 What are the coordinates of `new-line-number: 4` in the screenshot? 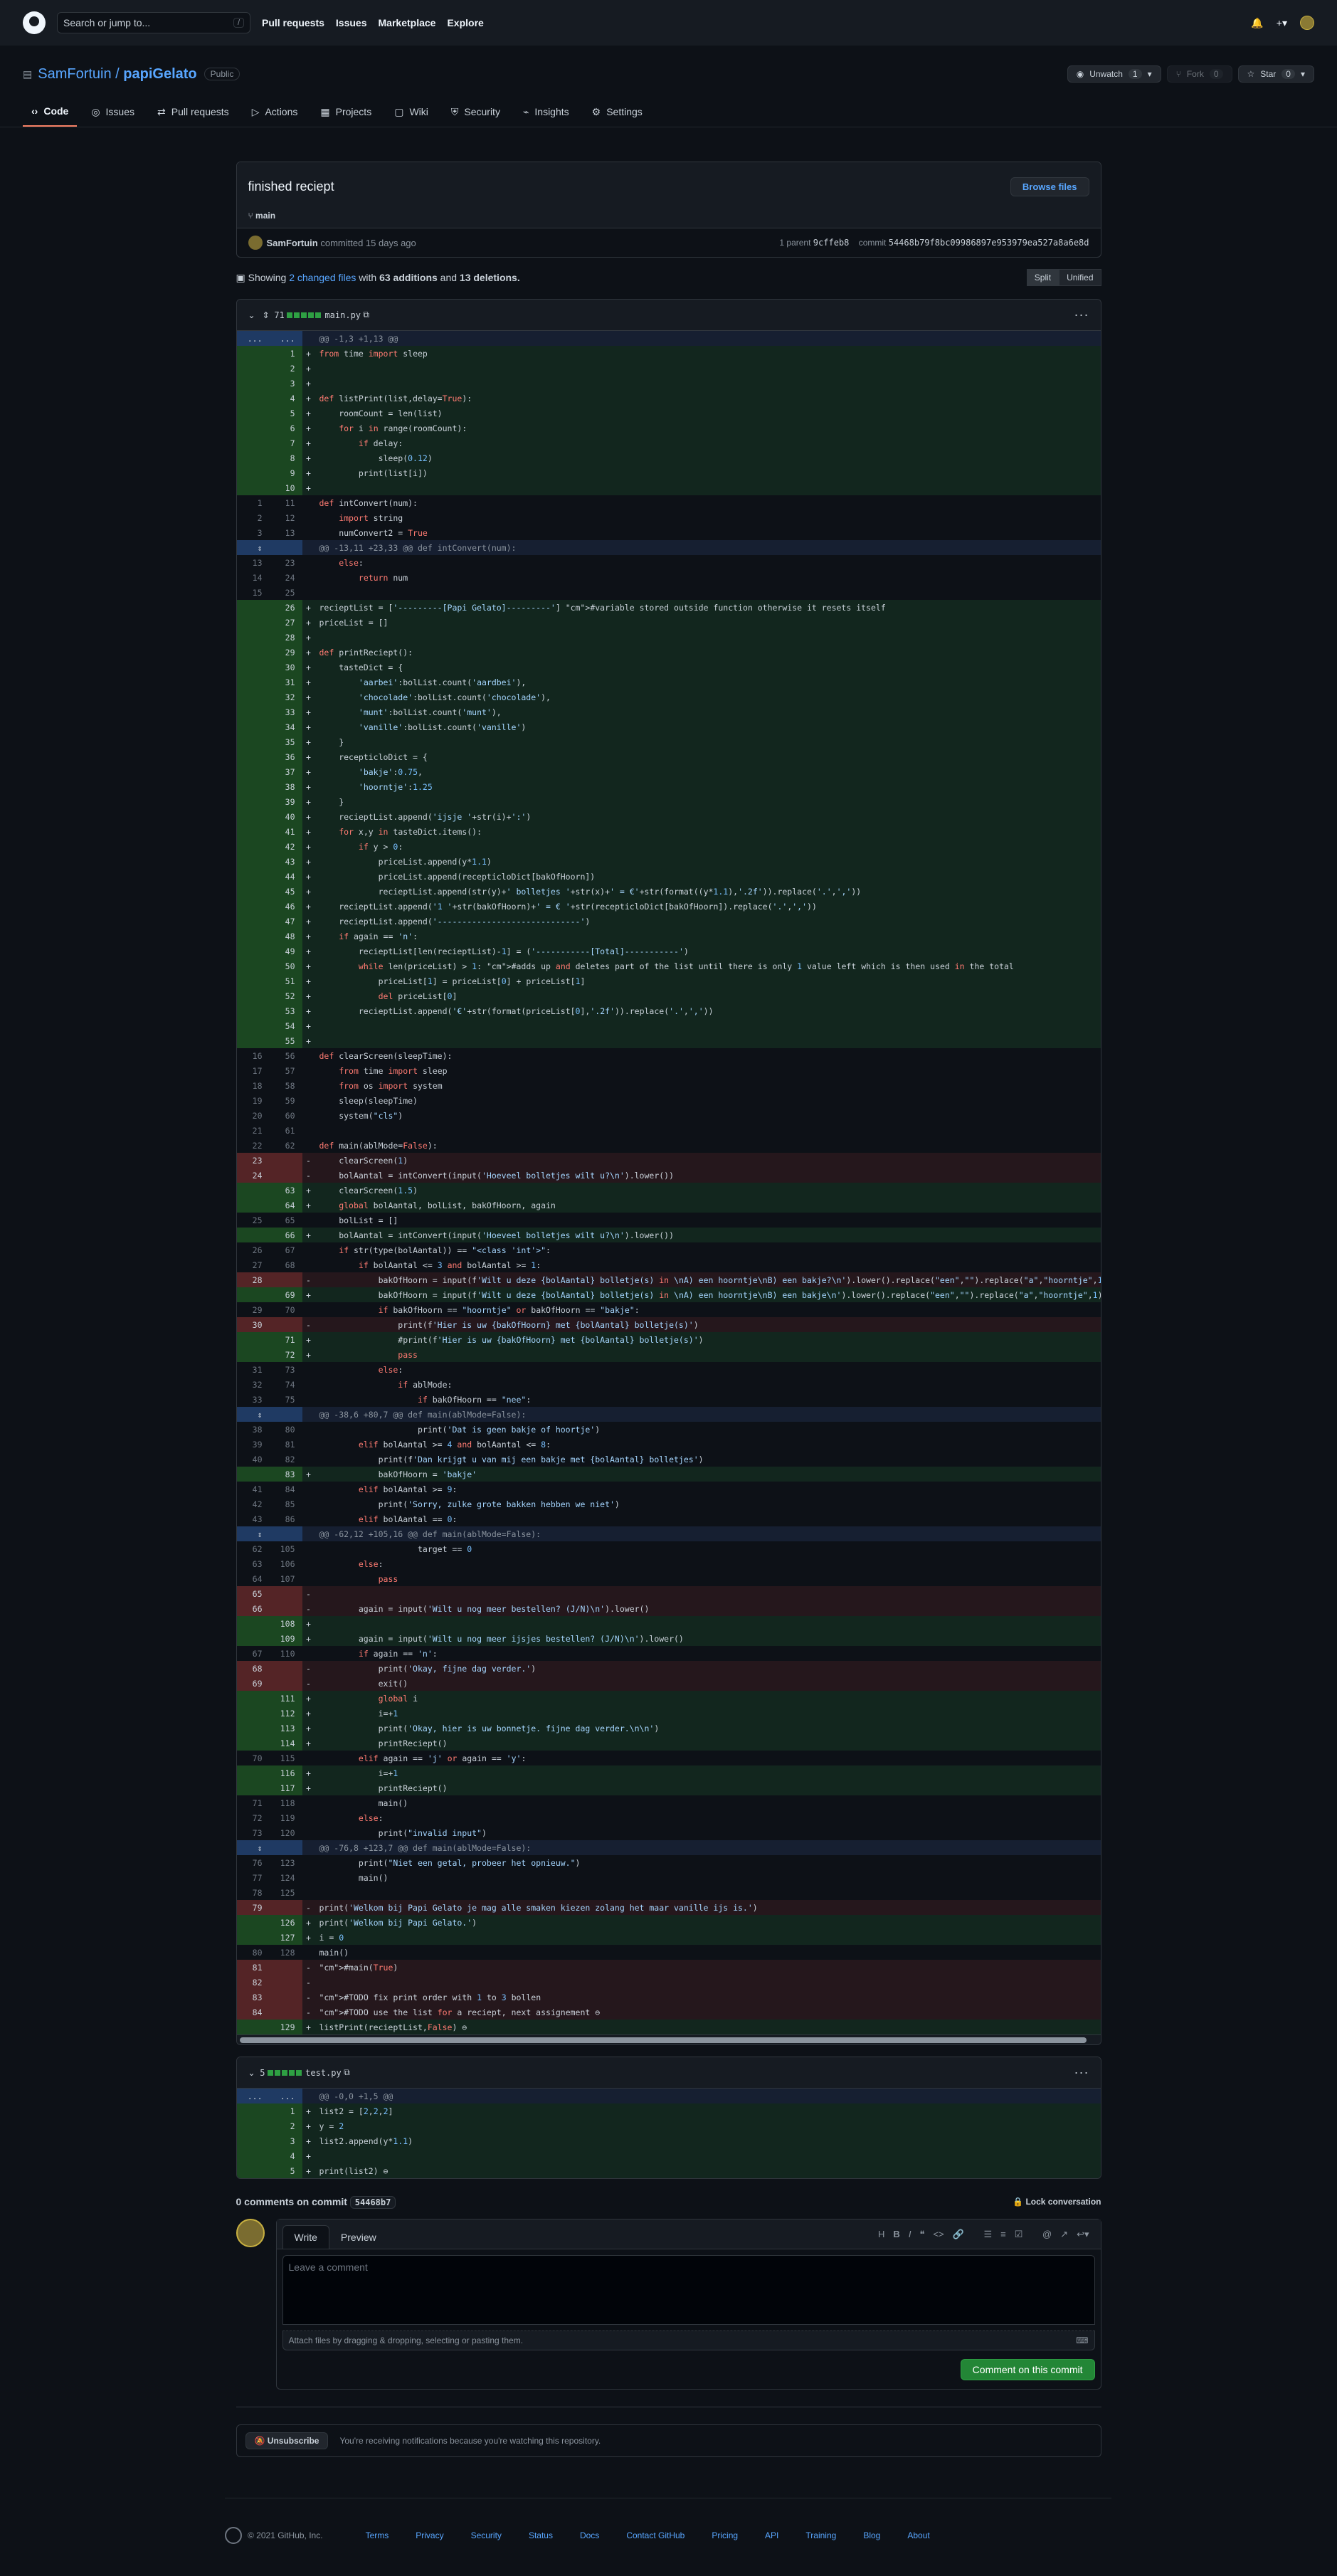 It's located at (285, 399).